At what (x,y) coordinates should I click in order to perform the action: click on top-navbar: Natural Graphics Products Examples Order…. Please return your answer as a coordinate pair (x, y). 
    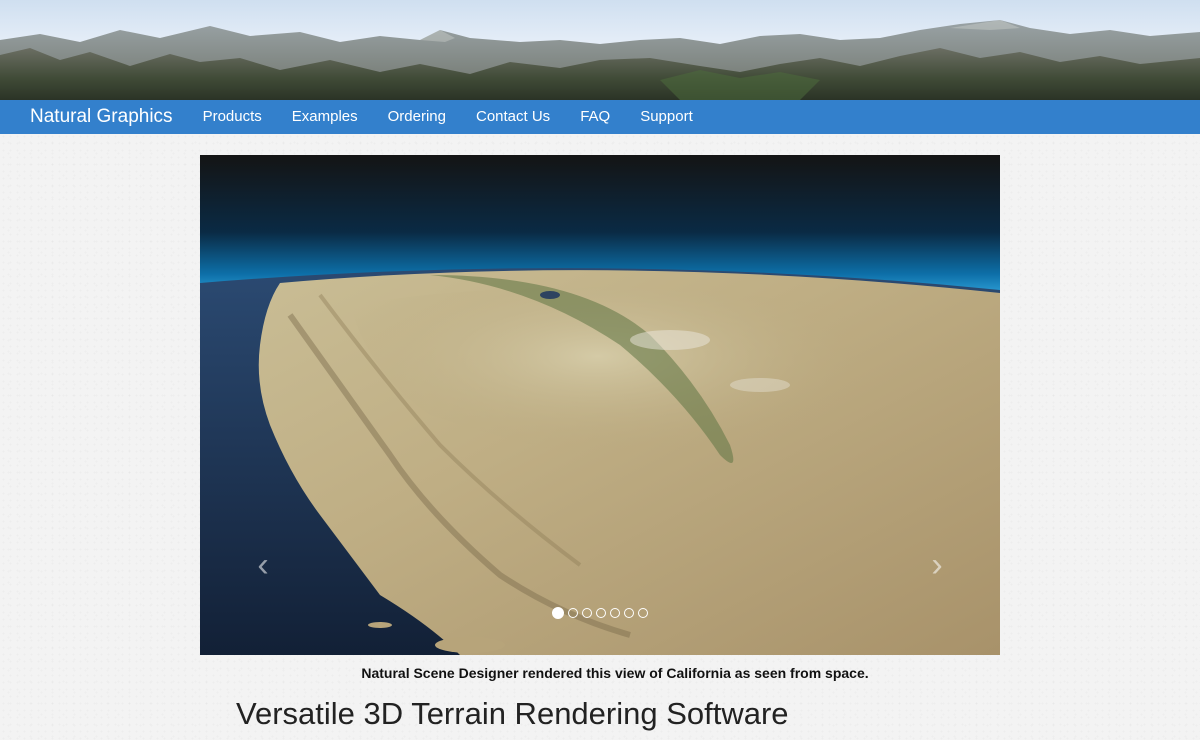
    Looking at the image, I should click on (600, 117).